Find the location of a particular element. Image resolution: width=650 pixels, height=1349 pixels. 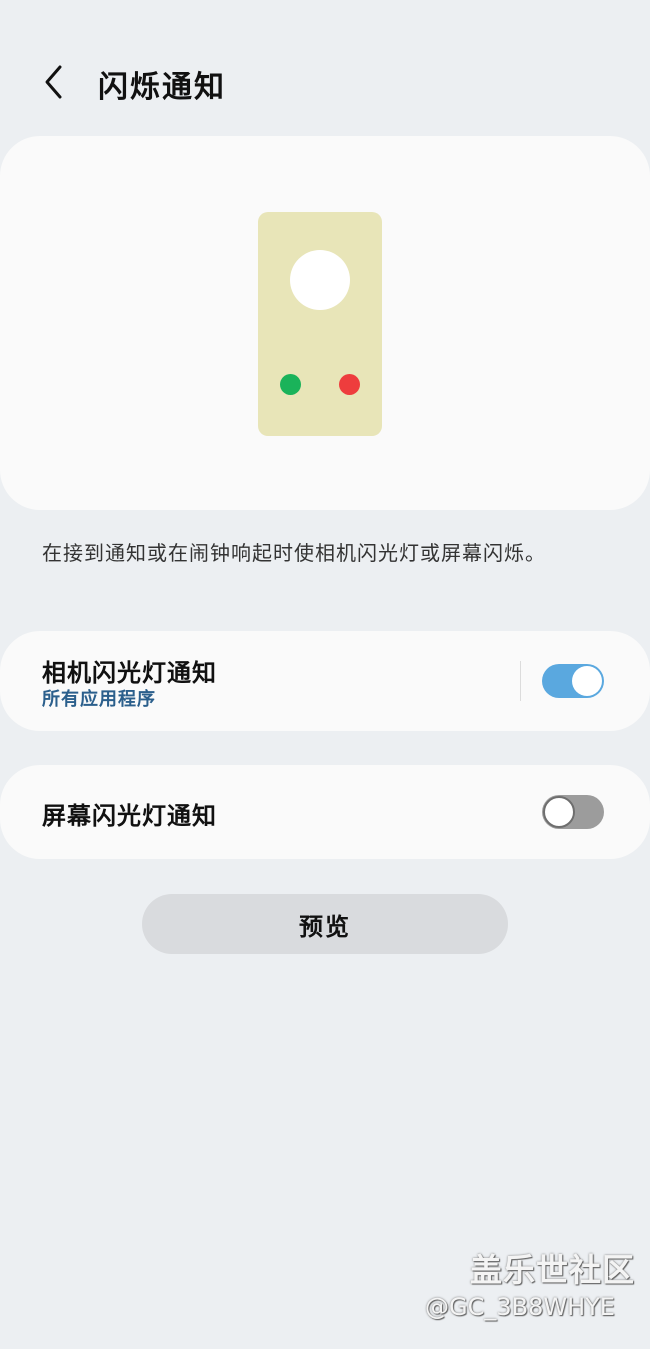

page-title: 闪烁通知 is located at coordinates (162, 87).